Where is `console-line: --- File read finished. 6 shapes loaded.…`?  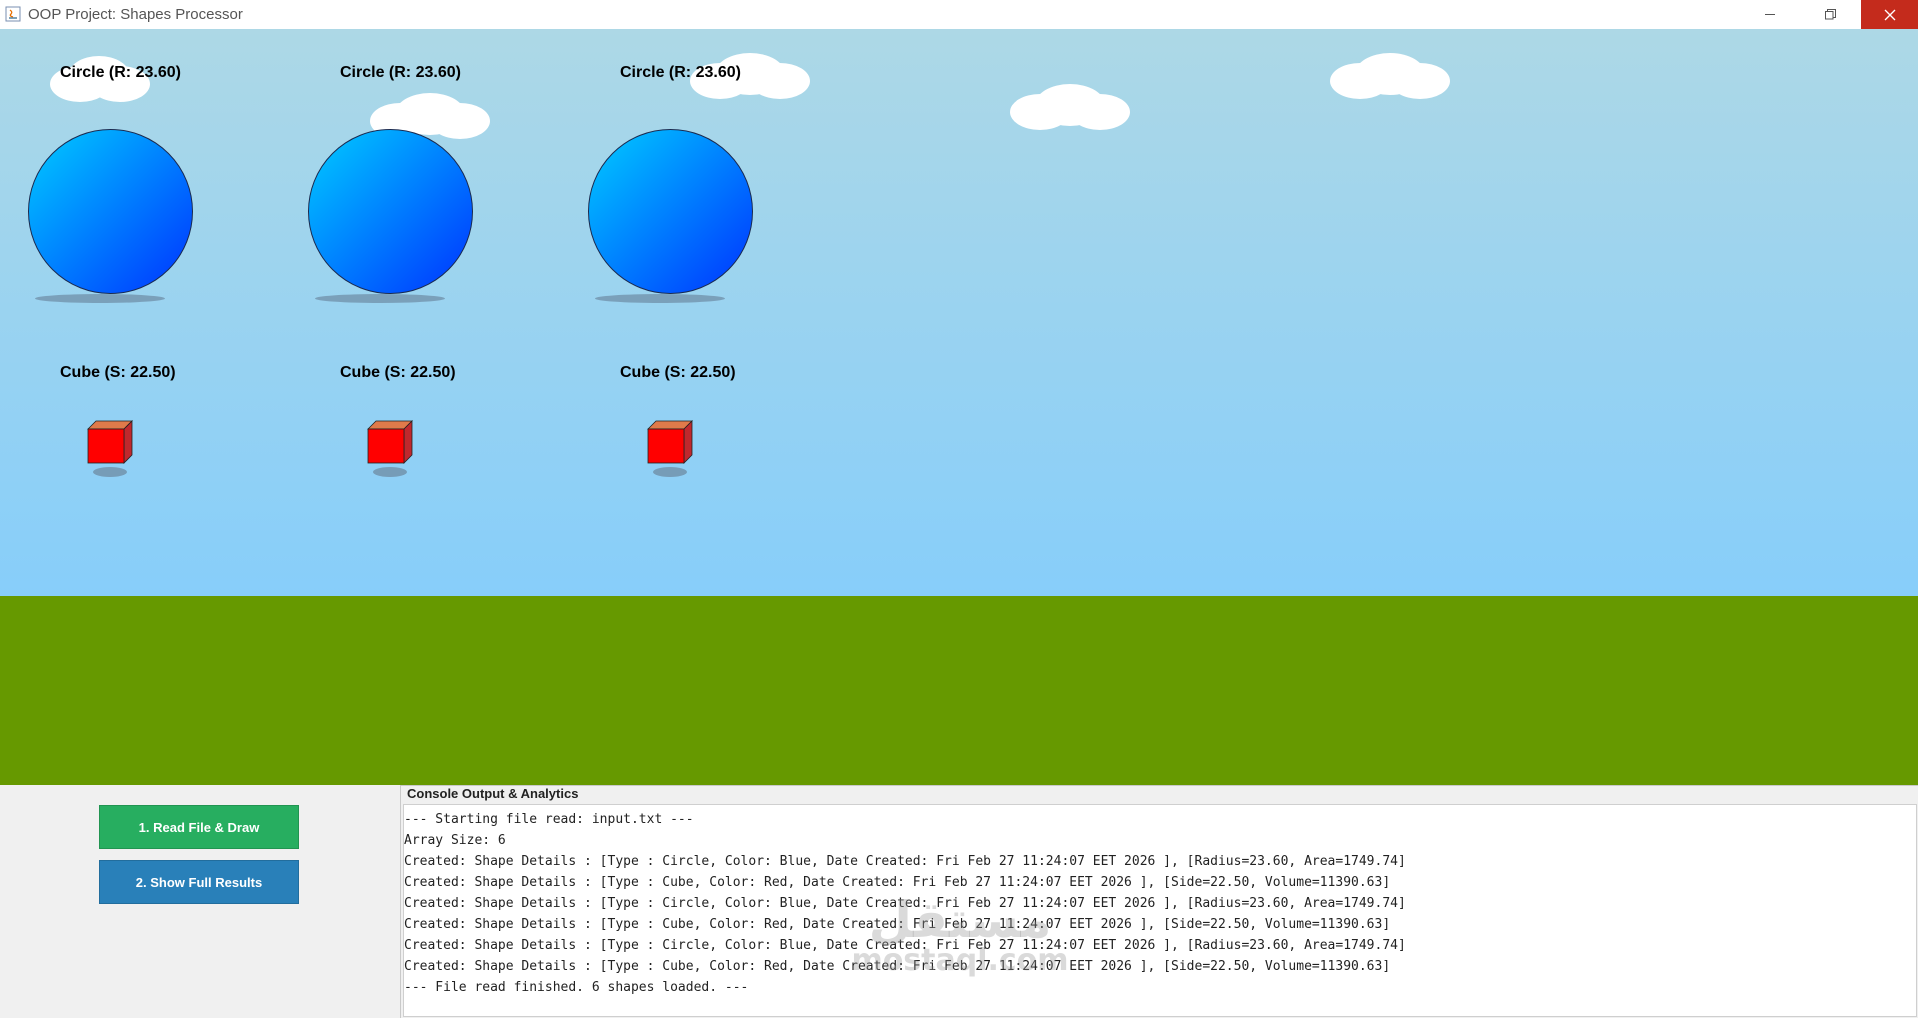
console-line: --- File read finished. 6 shapes loaded.… is located at coordinates (576, 987).